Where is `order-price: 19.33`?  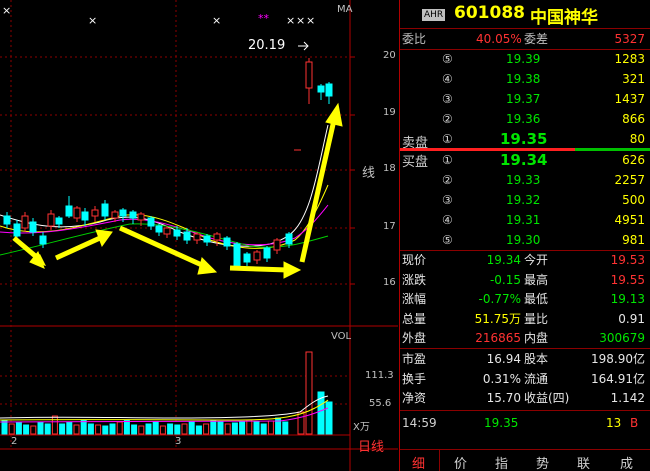 order-price: 19.33 is located at coordinates (523, 180).